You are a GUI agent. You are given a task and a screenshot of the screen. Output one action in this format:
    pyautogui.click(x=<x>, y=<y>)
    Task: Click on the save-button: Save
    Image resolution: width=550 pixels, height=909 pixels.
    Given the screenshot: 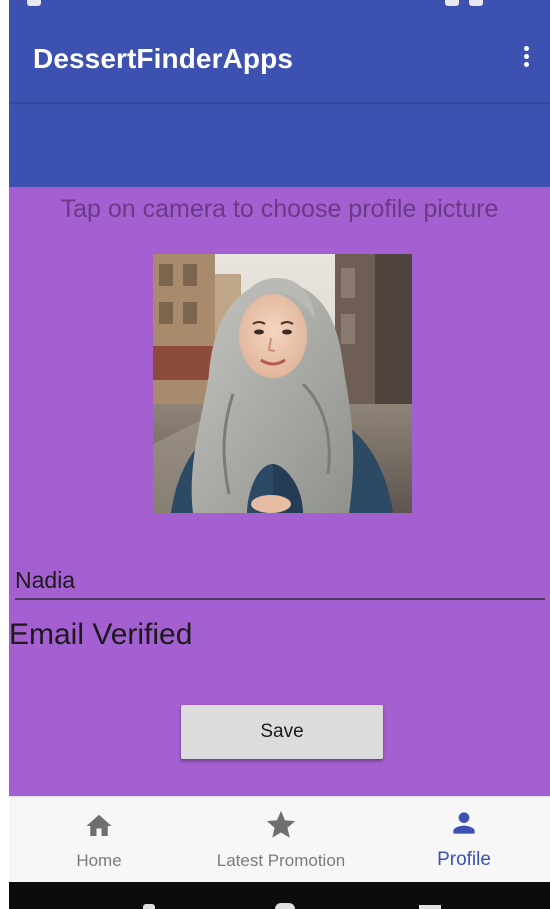 What is the action you would take?
    pyautogui.click(x=282, y=732)
    